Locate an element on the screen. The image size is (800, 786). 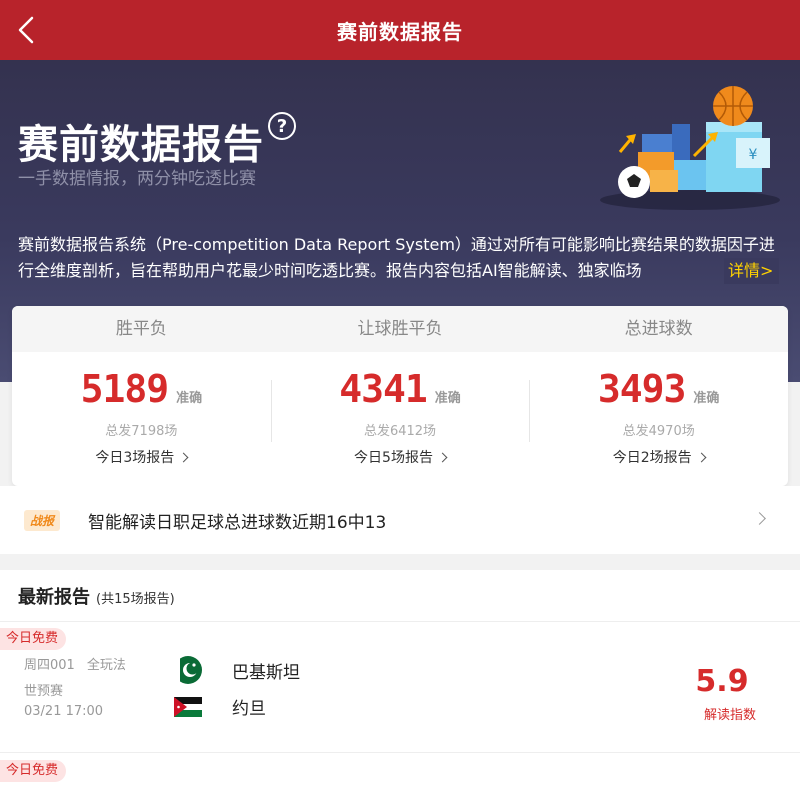
home-team: 巴基斯坦 is located at coordinates (237, 670).